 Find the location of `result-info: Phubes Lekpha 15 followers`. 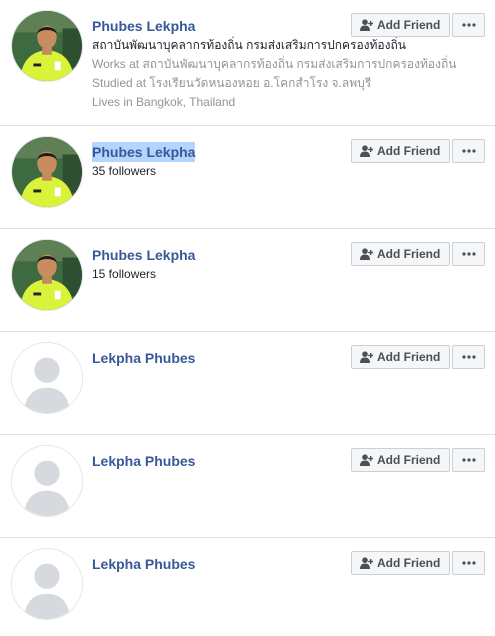

result-info: Phubes Lekpha 15 followers is located at coordinates (218, 264).